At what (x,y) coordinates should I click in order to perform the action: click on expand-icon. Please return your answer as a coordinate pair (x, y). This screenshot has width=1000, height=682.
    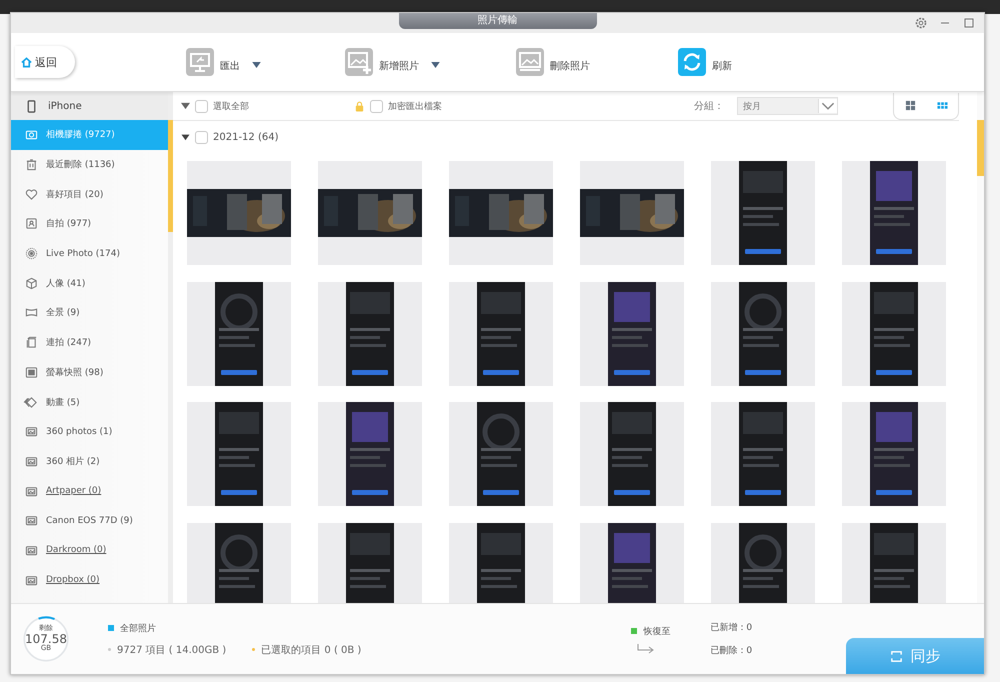
    Looking at the image, I should click on (185, 137).